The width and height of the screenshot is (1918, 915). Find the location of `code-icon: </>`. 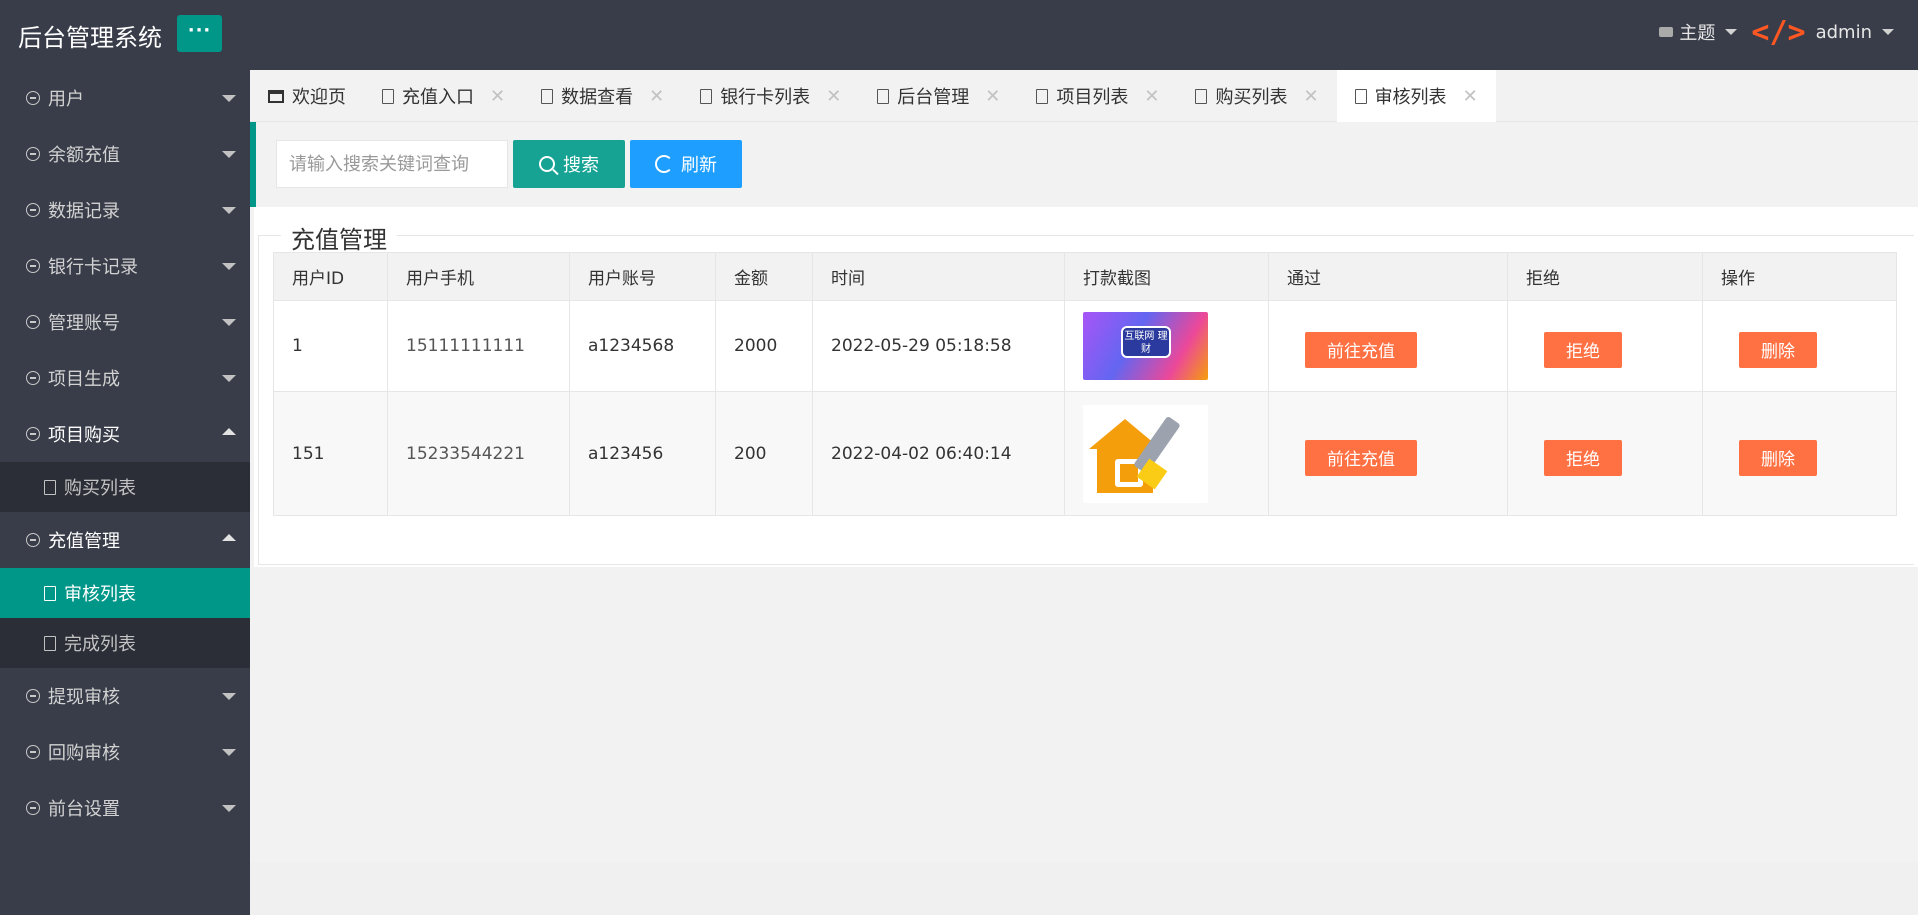

code-icon: </> is located at coordinates (1778, 32).